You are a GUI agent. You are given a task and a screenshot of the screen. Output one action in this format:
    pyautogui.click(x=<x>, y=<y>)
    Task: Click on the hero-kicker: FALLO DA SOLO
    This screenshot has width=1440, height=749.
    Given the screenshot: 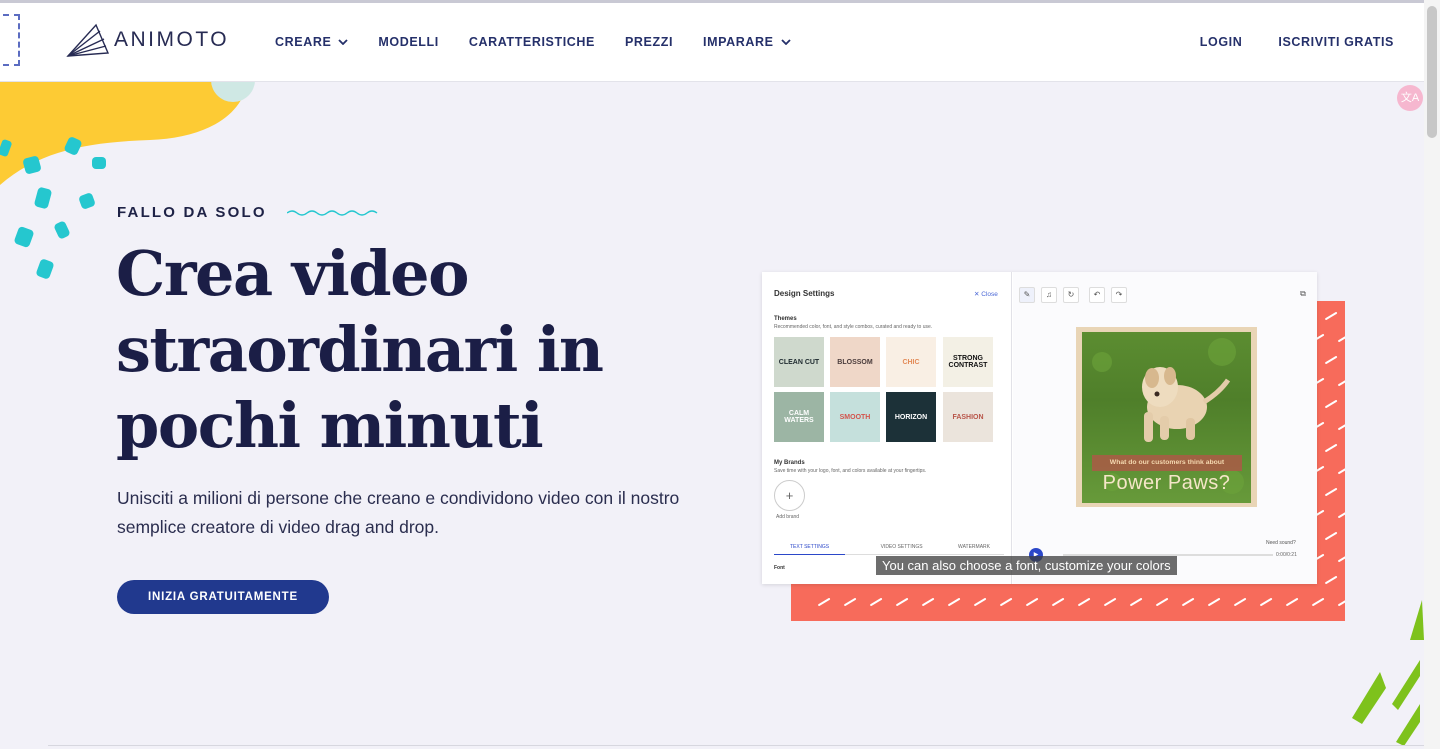 What is the action you would take?
    pyautogui.click(x=248, y=212)
    